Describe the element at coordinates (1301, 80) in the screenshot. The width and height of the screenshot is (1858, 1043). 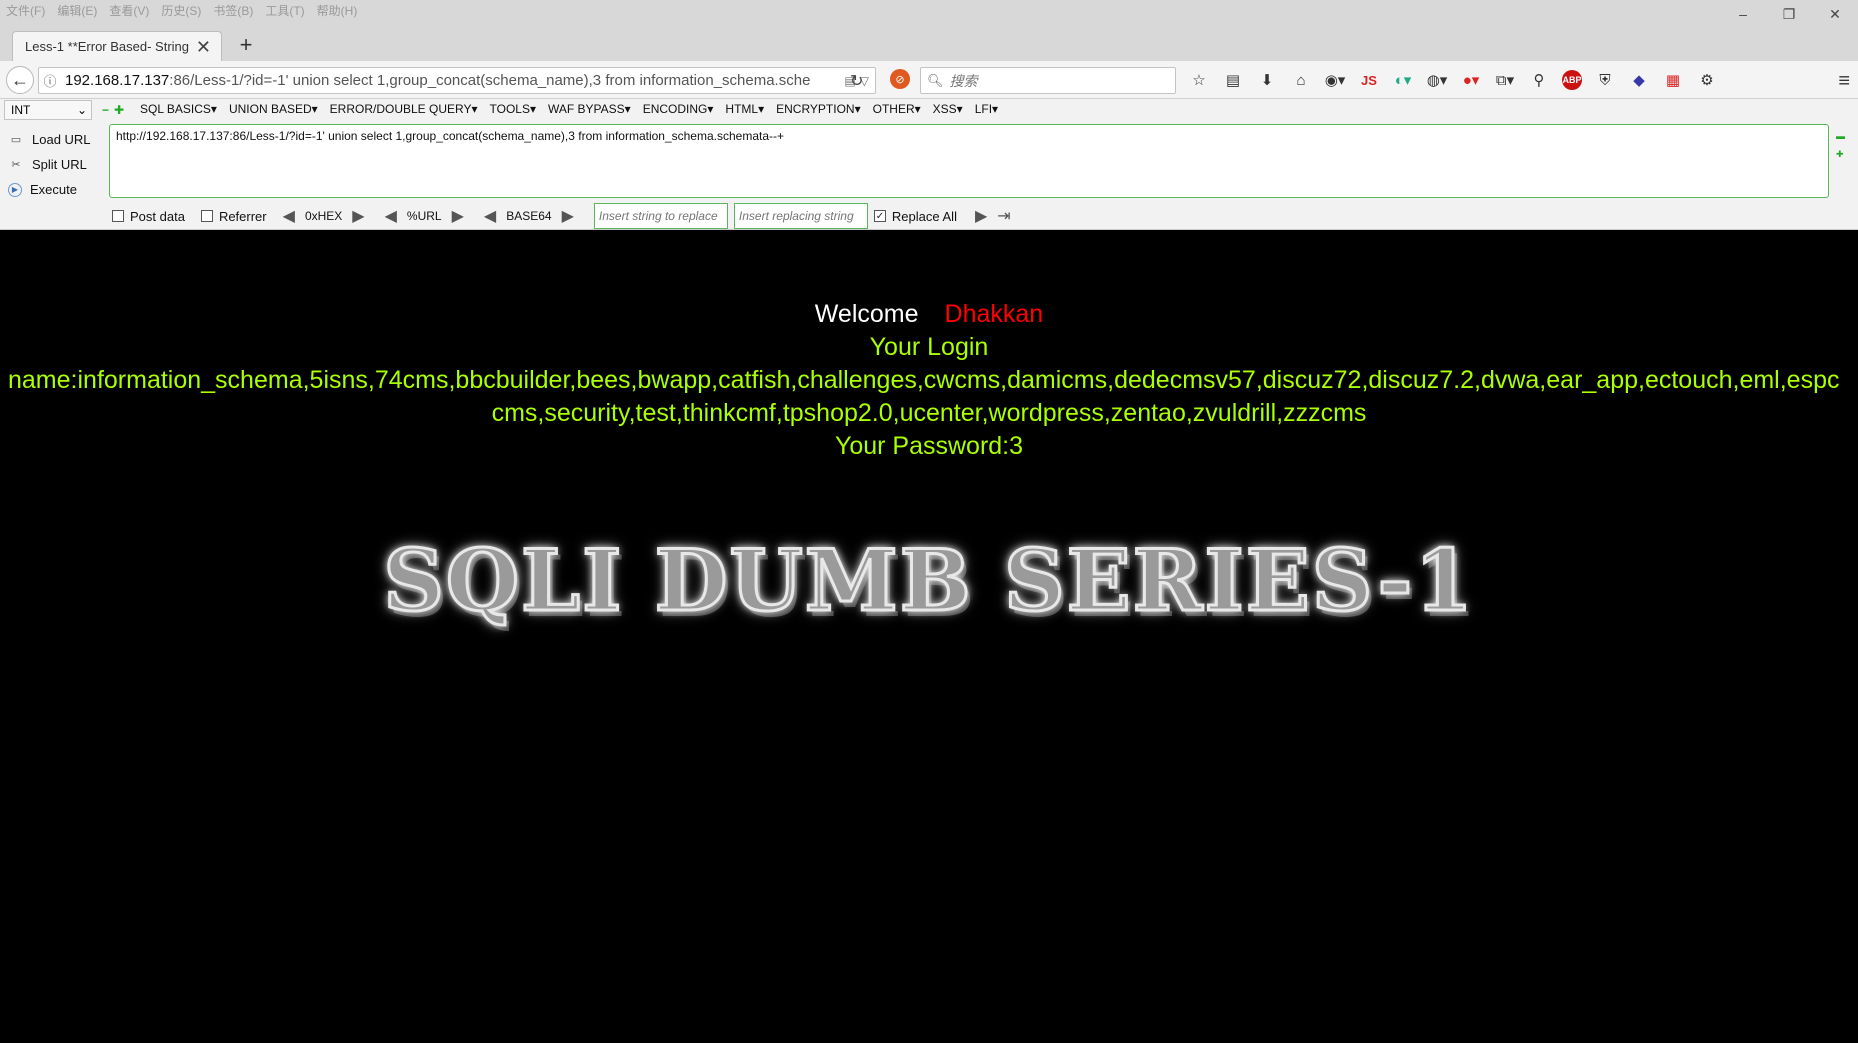
I see `home-icon: ⌂` at that location.